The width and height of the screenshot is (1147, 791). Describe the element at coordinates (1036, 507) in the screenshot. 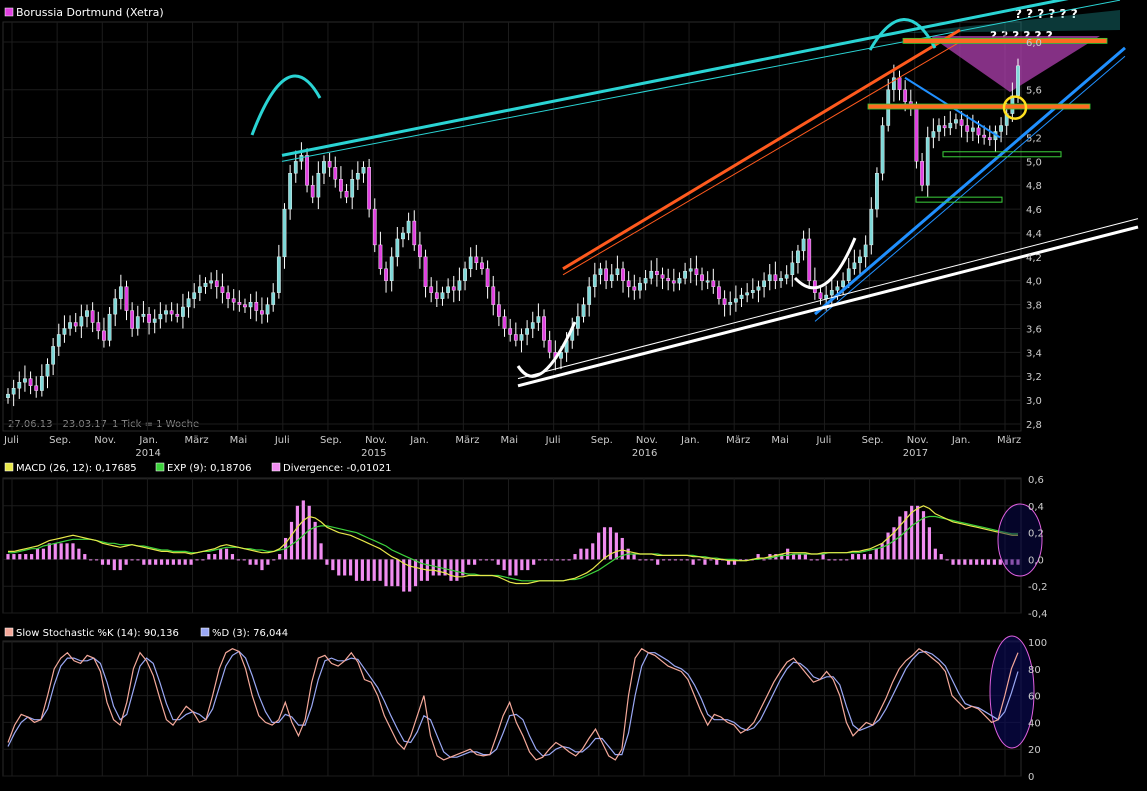

I see `macd-y-tick-label: 0,4` at that location.